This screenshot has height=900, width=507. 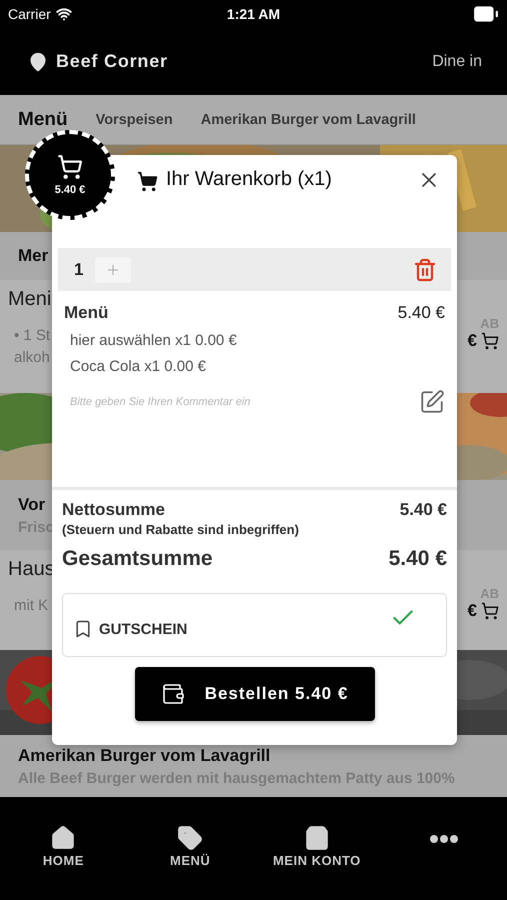 I want to click on location-pin-icon, so click(x=38, y=62).